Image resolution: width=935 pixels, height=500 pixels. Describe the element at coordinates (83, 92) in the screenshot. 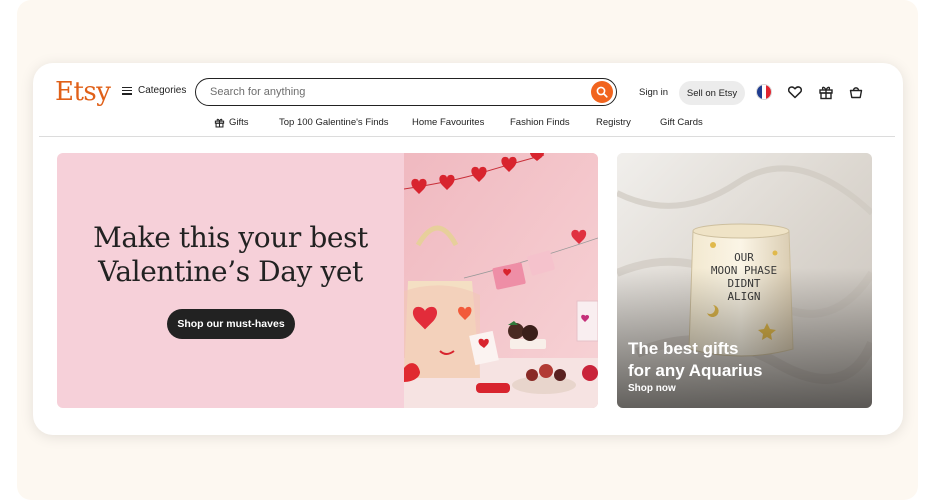

I see `etsy-logo: Etsy` at that location.